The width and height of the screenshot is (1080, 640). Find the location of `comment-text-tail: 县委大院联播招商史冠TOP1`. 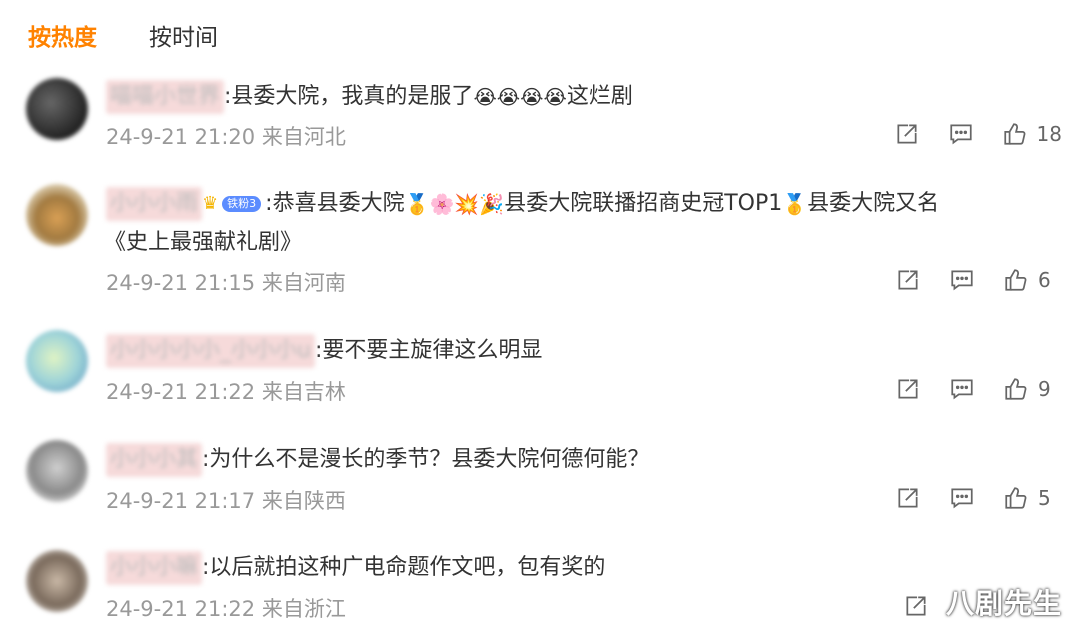

comment-text-tail: 县委大院联播招商史冠TOP1 is located at coordinates (643, 203).